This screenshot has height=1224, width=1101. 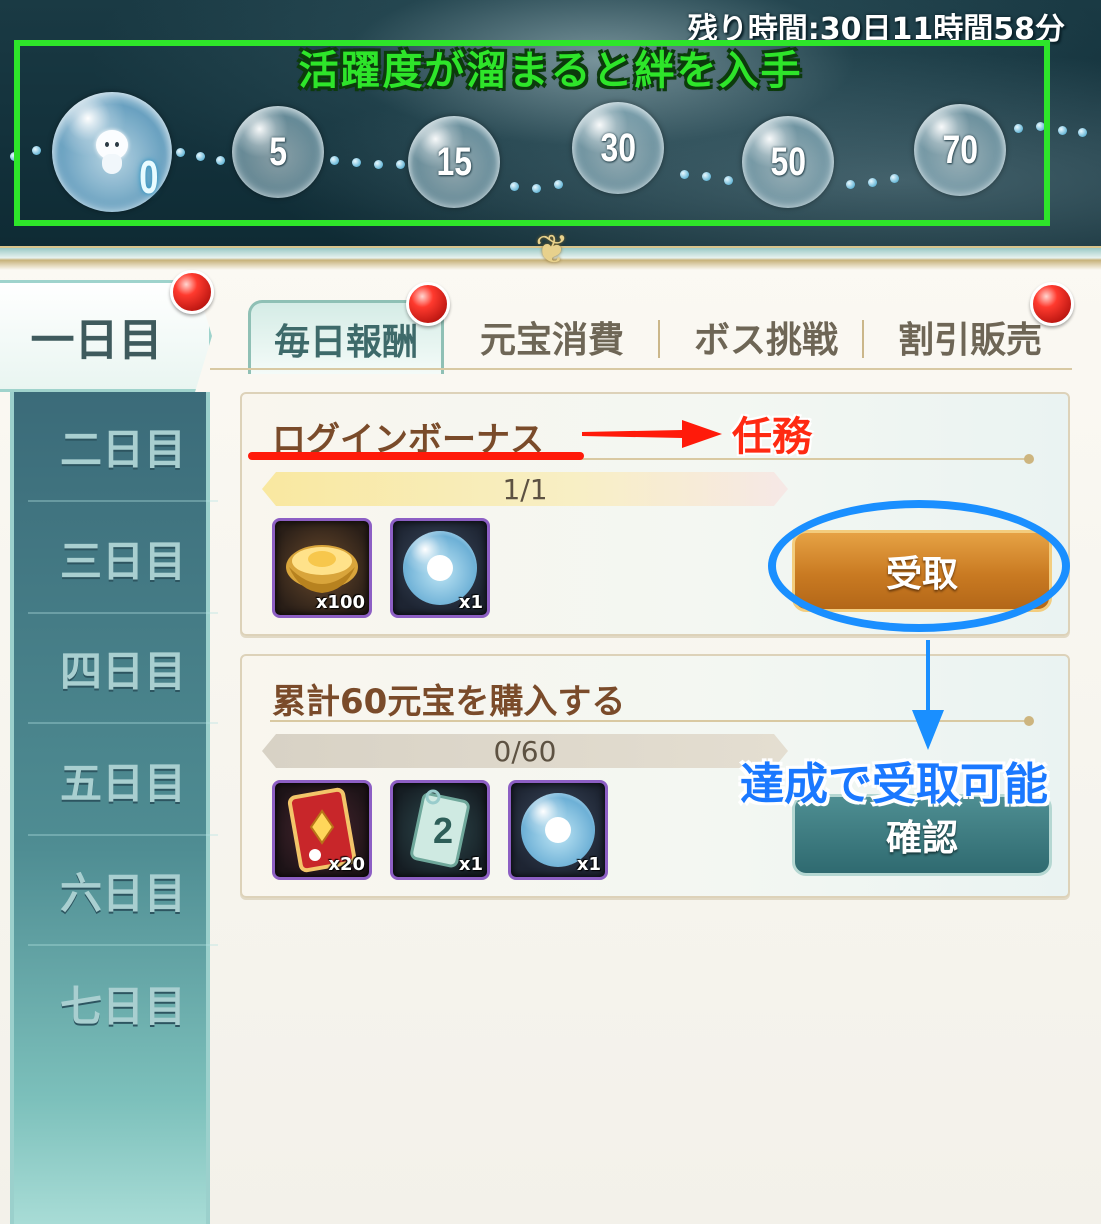 What do you see at coordinates (340, 602) in the screenshot?
I see `reward-qty: x100` at bounding box center [340, 602].